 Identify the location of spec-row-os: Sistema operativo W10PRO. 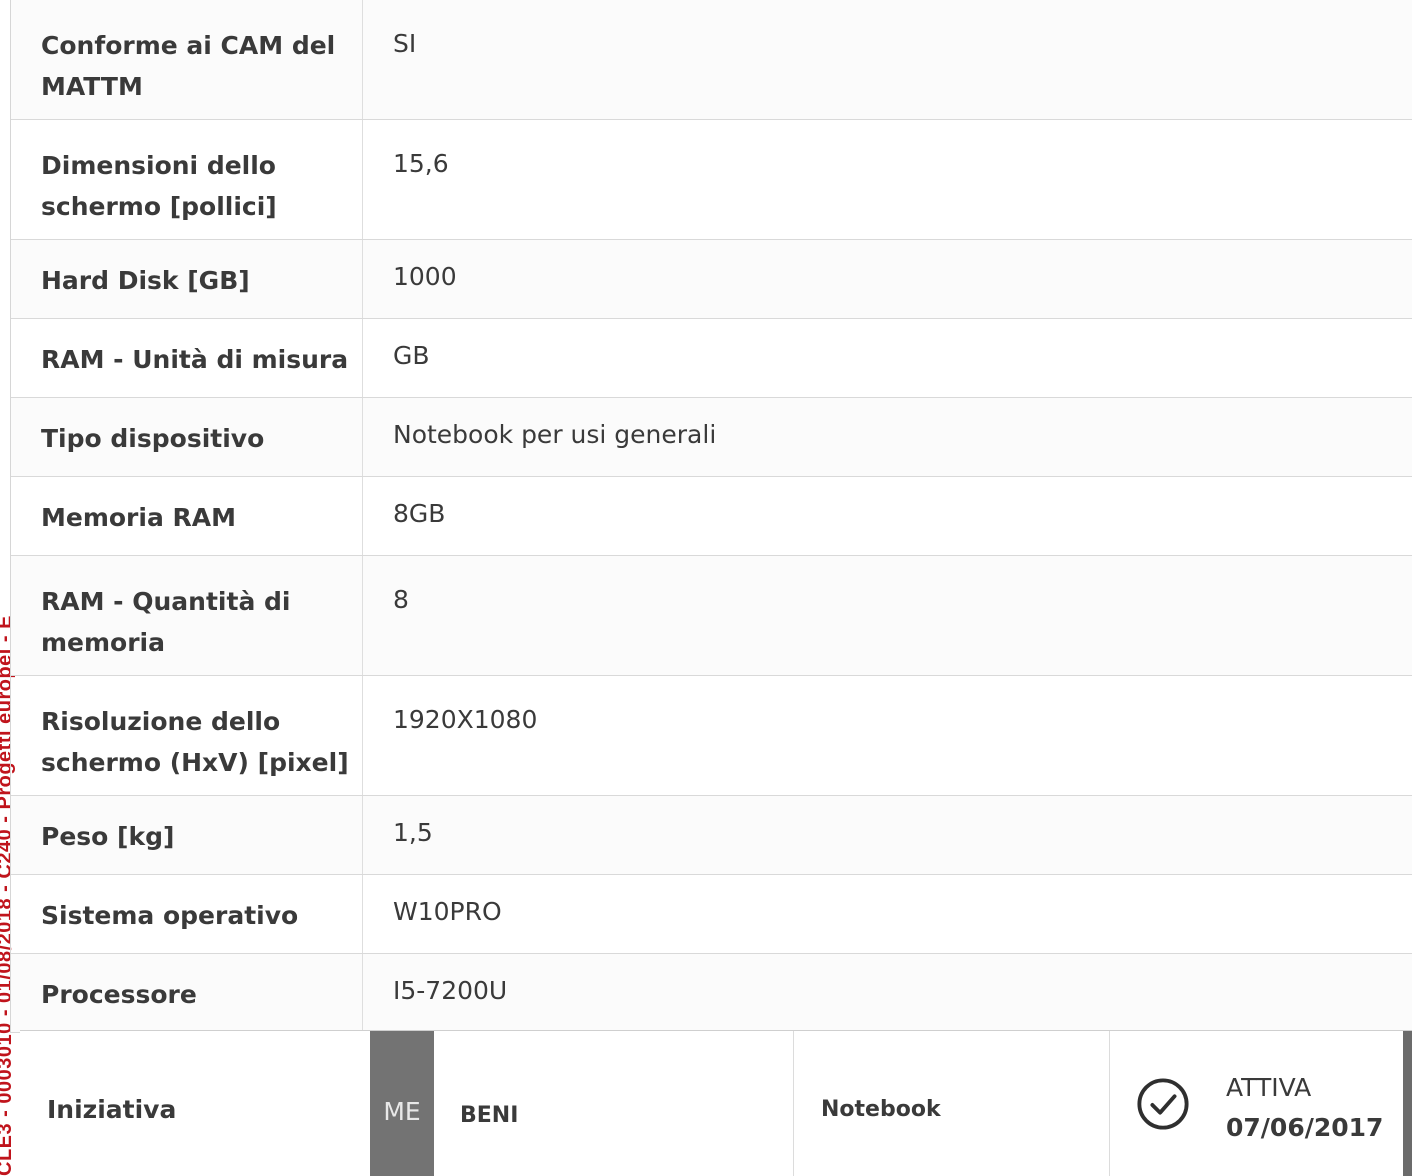
(711, 914).